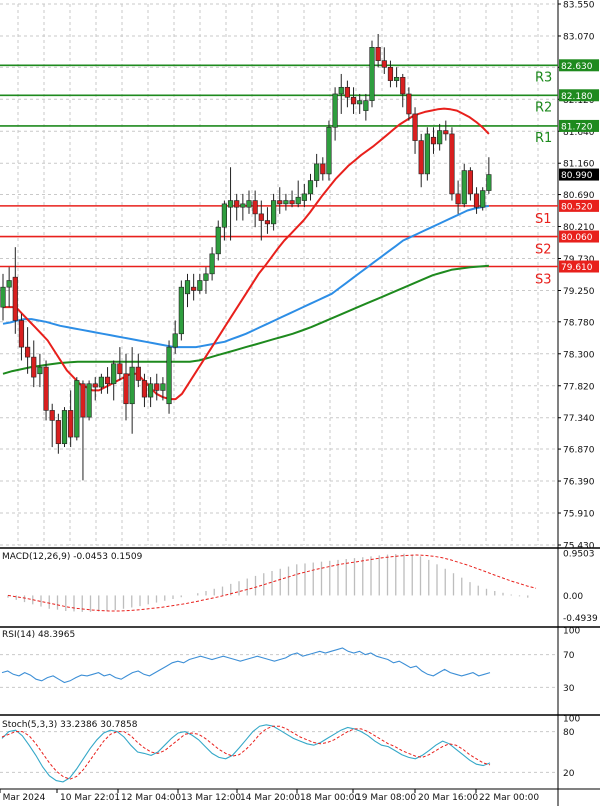  What do you see at coordinates (571, 720) in the screenshot?
I see `stoch-tick-label: 100` at bounding box center [571, 720].